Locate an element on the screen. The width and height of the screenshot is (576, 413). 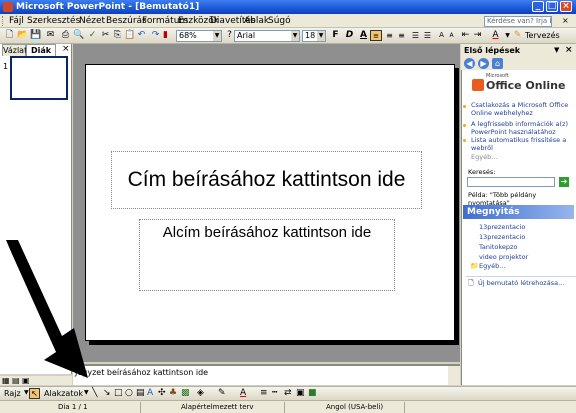
design-icon: ✎ is located at coordinates (517, 35).